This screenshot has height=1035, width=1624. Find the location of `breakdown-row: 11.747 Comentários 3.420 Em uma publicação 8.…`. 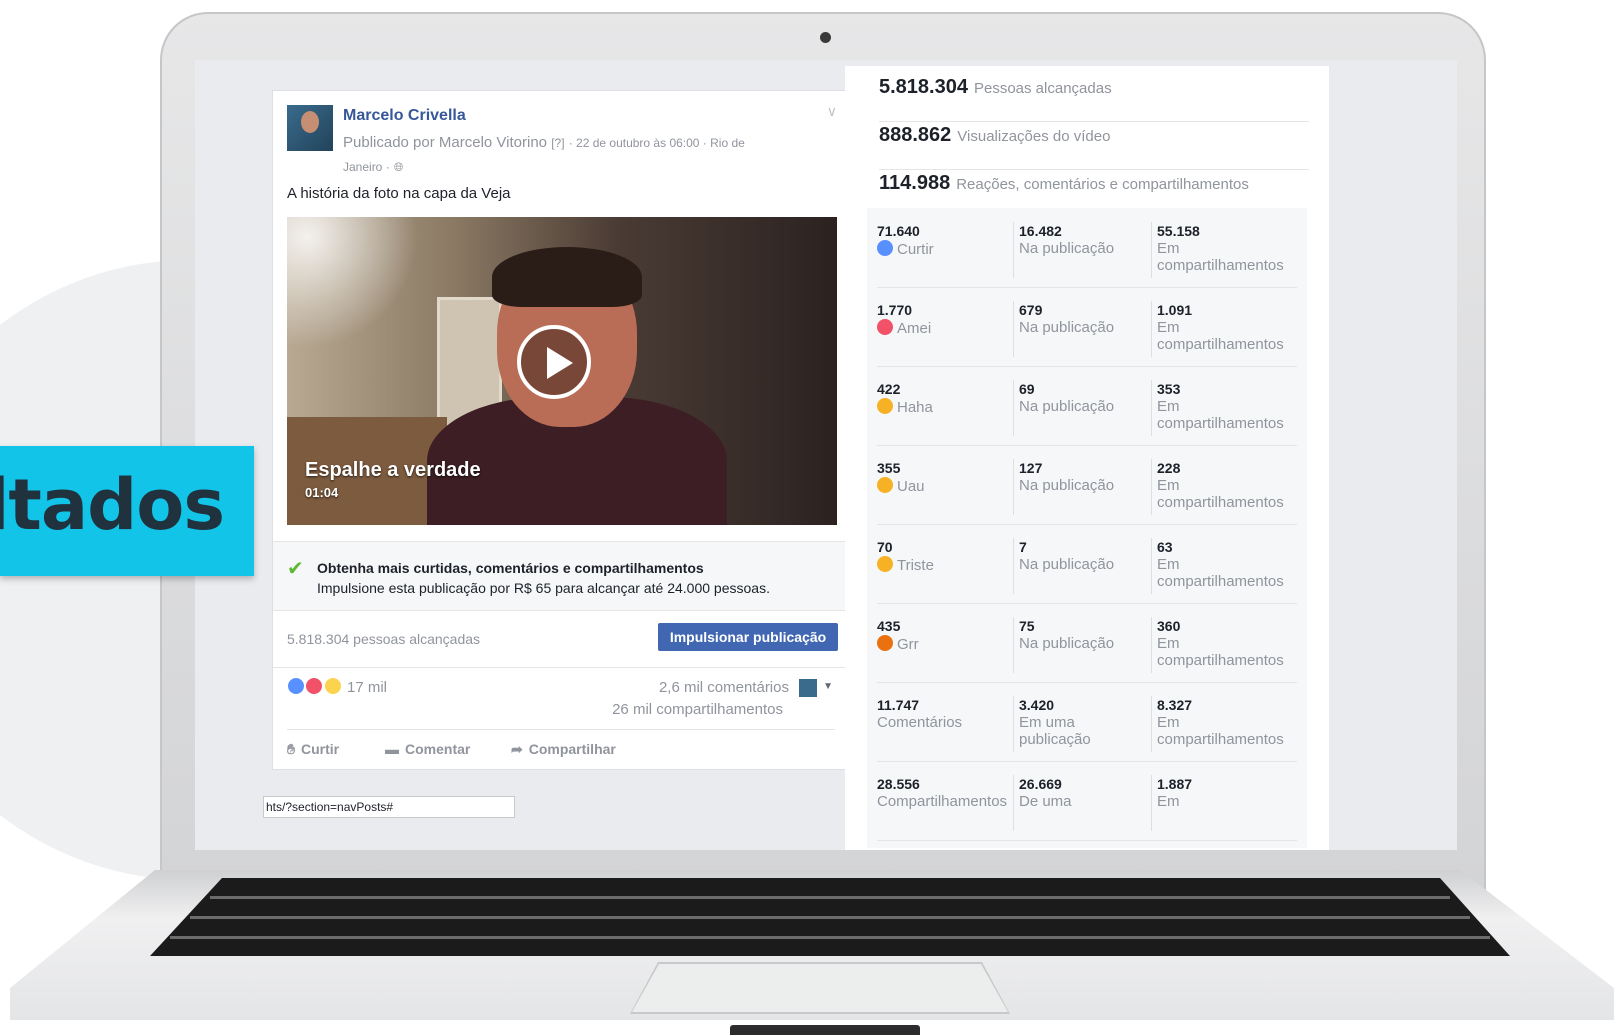

breakdown-row: 11.747 Comentários 3.420 Em uma publicação 8.… is located at coordinates (1087, 722).